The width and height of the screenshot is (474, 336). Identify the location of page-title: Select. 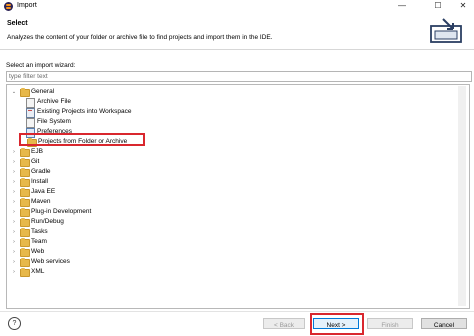
(17, 23).